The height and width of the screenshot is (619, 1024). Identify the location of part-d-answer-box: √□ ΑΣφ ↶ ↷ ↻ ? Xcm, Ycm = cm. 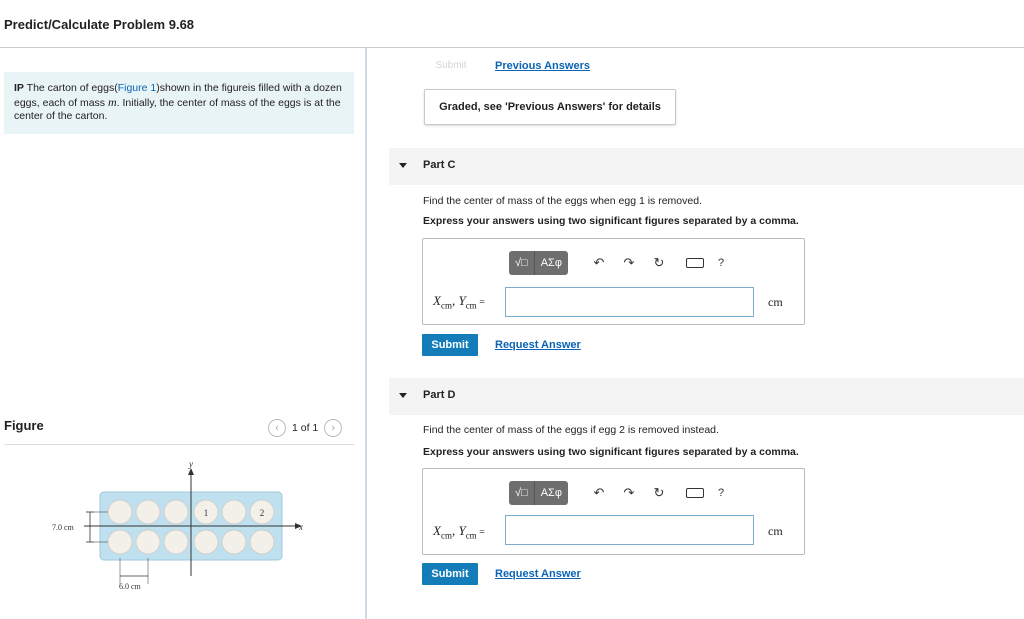
(613, 511).